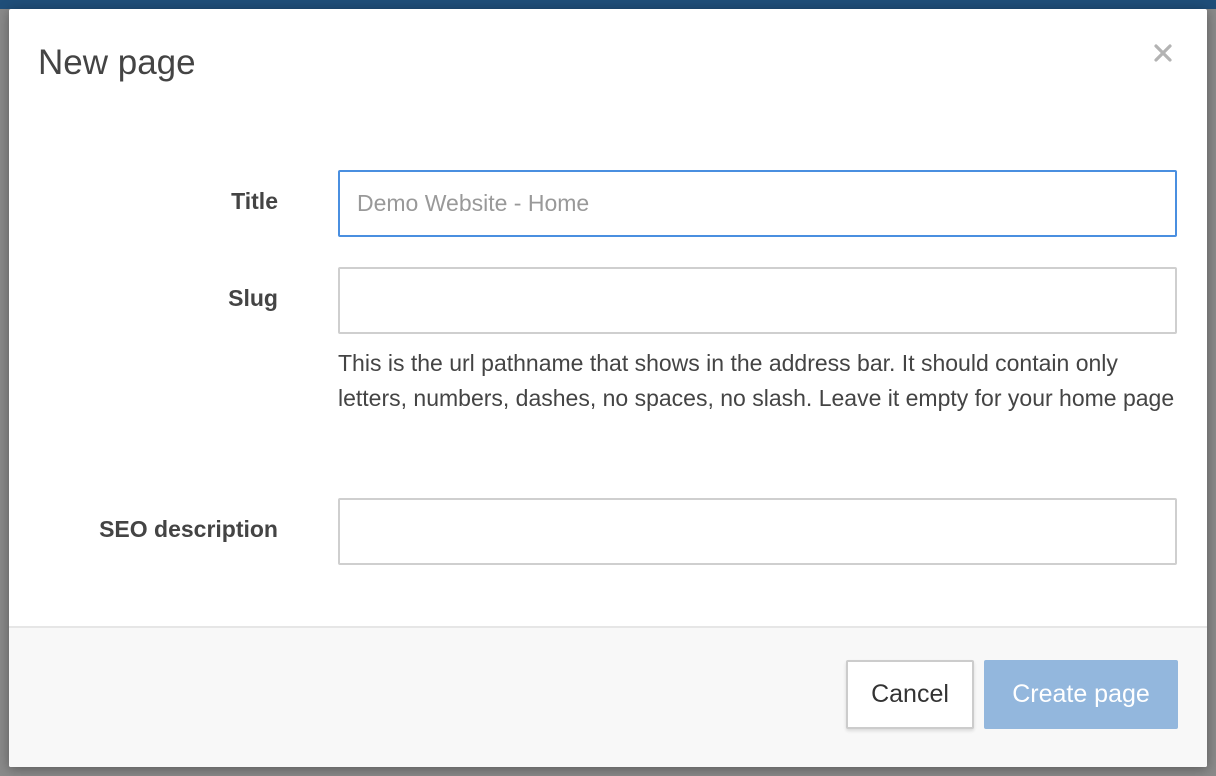  What do you see at coordinates (910, 694) in the screenshot?
I see `cancel-button: Cancel` at bounding box center [910, 694].